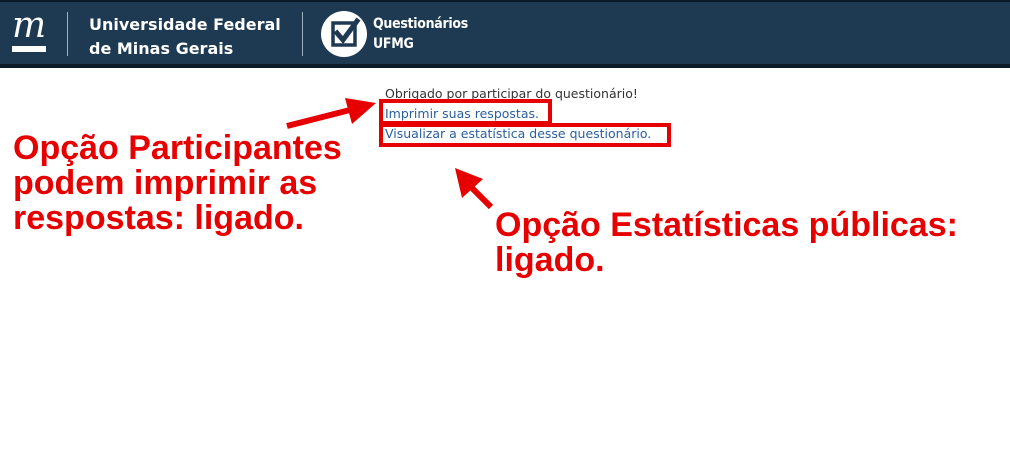 This screenshot has height=461, width=1010. Describe the element at coordinates (165, 183) in the screenshot. I see `participants-annotation-line2: podem imprimir as` at that location.